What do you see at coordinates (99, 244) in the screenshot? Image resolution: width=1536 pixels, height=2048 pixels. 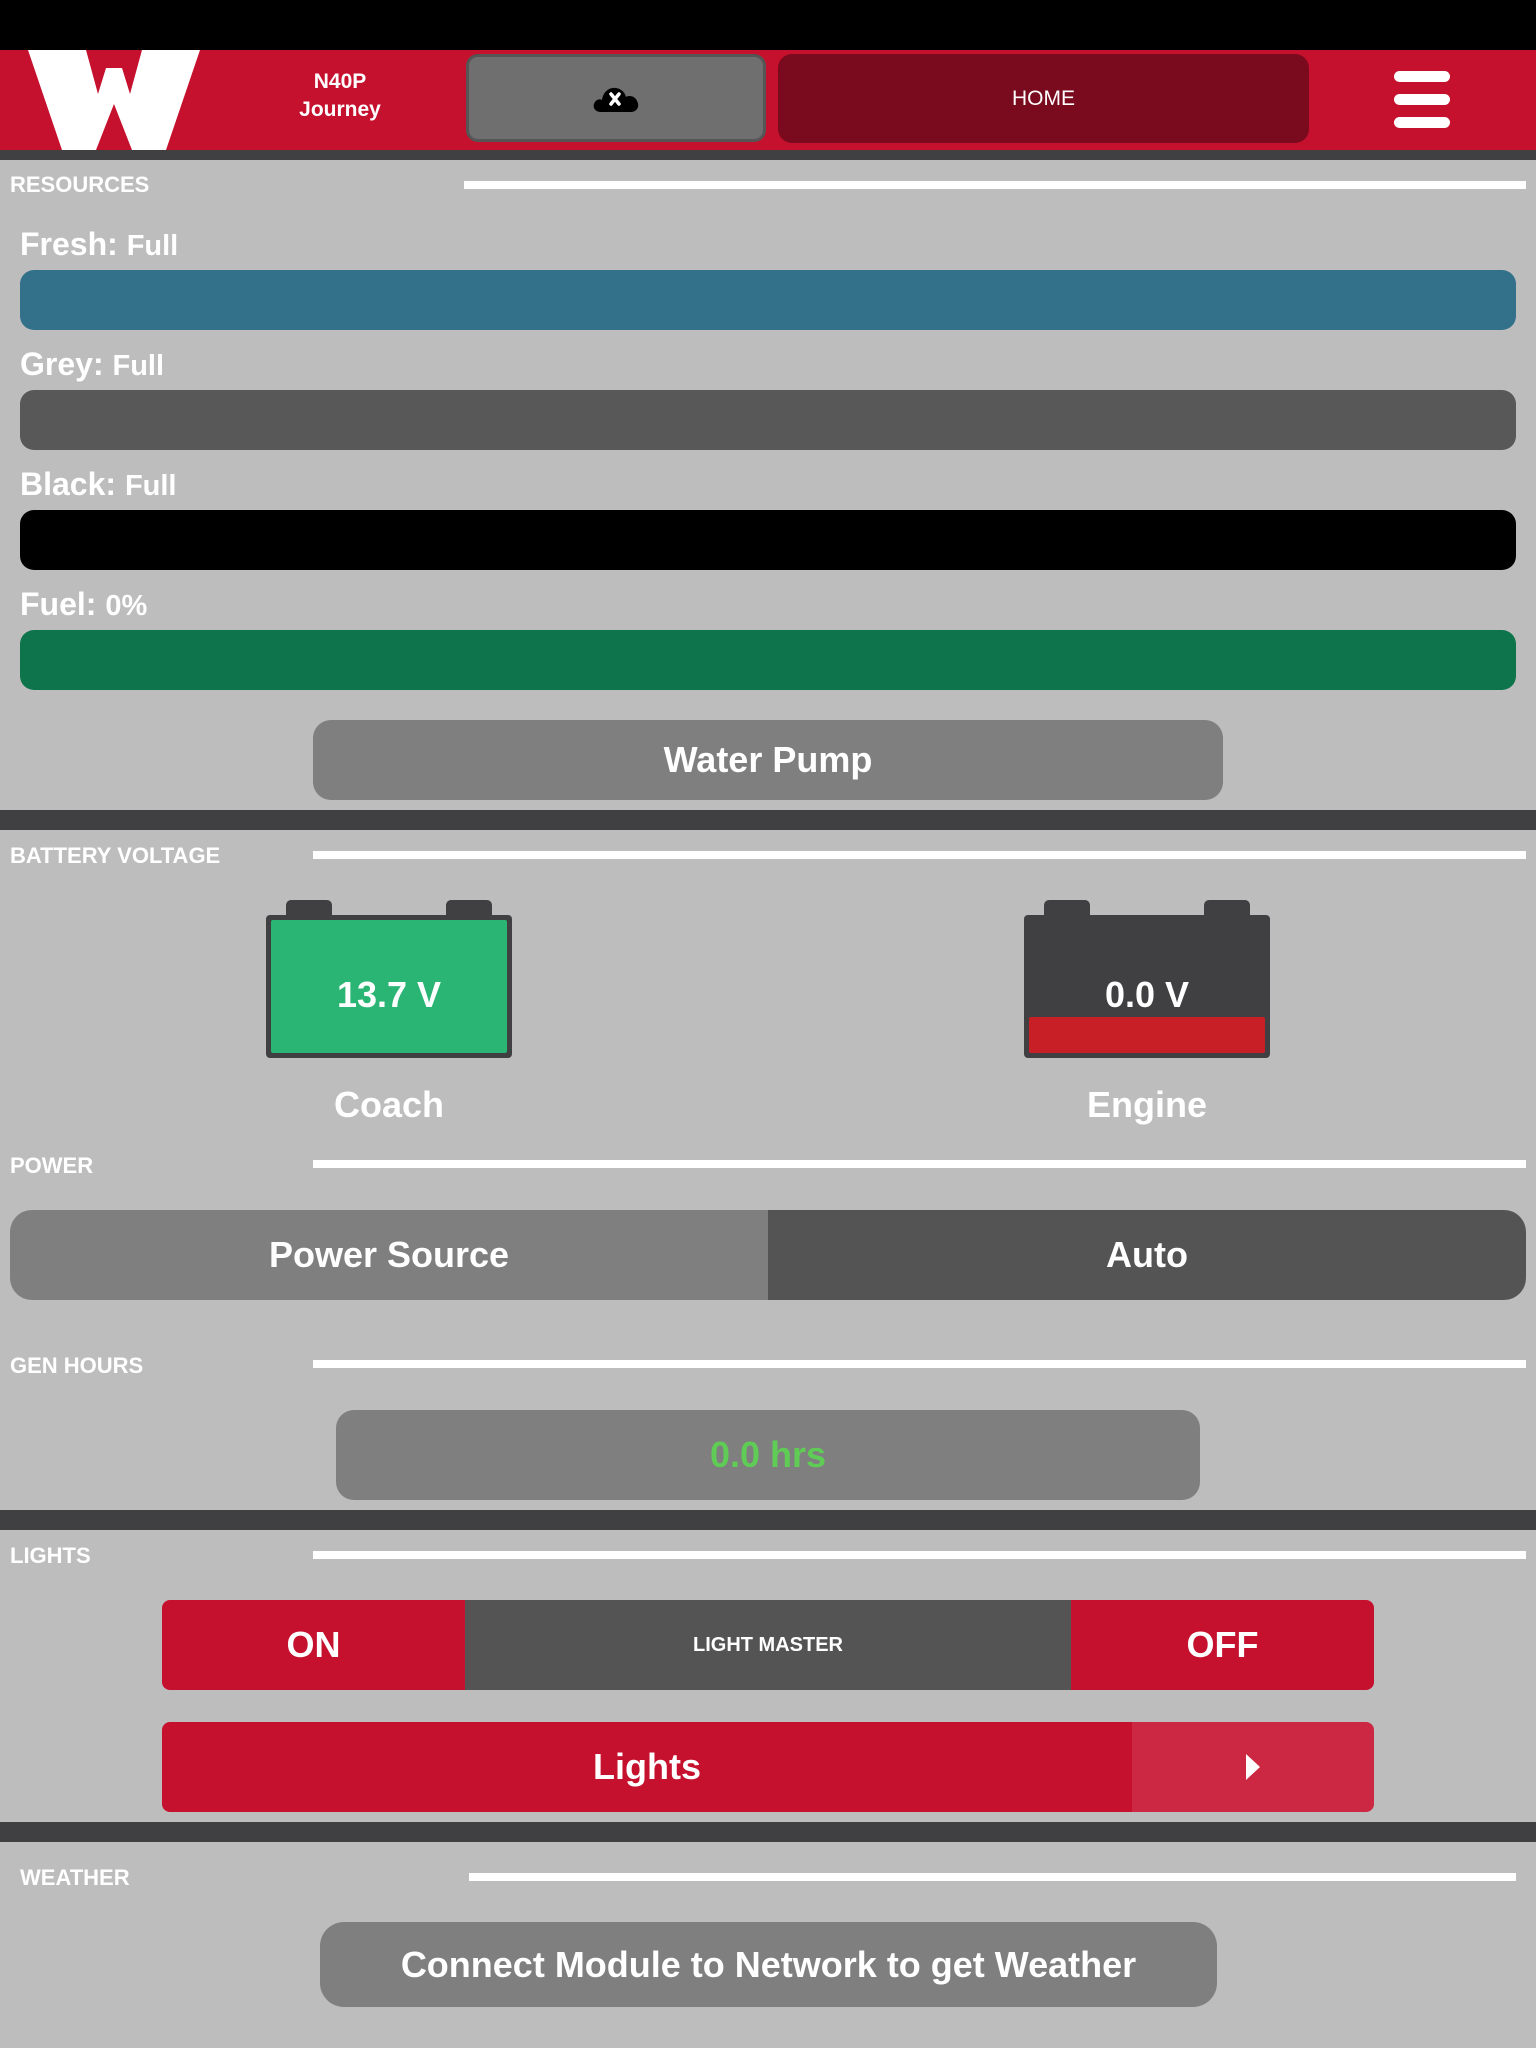 I see `fresh-tank-label: Fresh: Full` at bounding box center [99, 244].